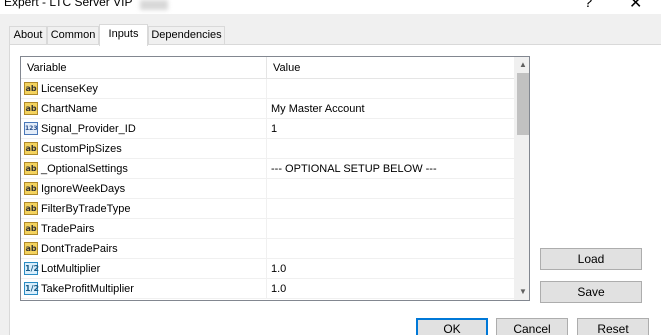 This screenshot has height=335, width=661. I want to click on table-row: ab CustomPipSizes, so click(267, 149).